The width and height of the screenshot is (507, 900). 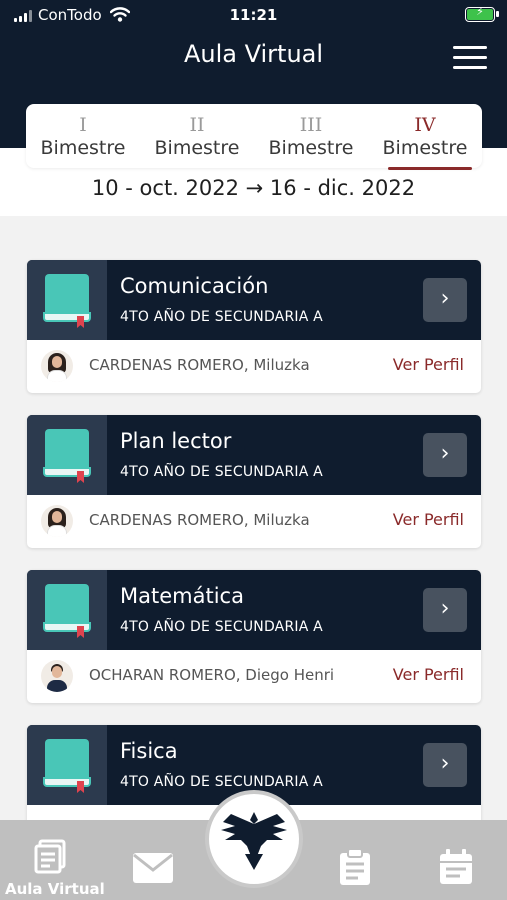 What do you see at coordinates (355, 867) in the screenshot?
I see `clipboard-icon` at bounding box center [355, 867].